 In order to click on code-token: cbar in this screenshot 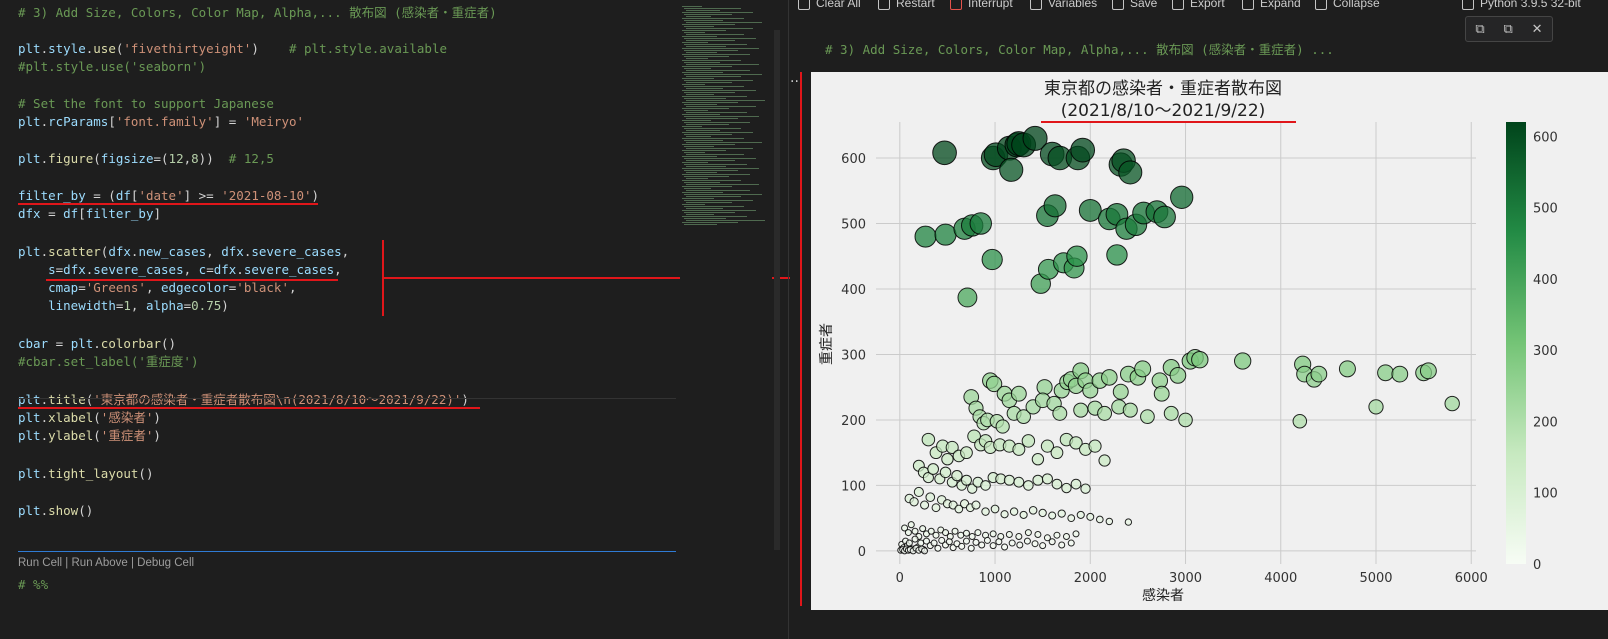, I will do `click(33, 343)`.